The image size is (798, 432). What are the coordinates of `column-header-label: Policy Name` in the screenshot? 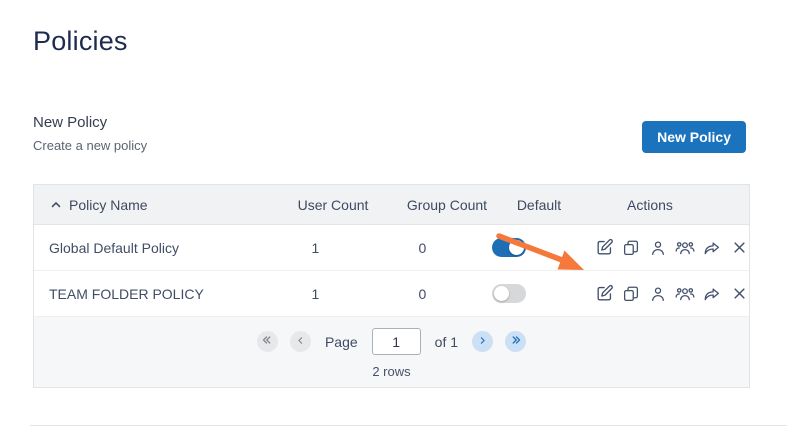 It's located at (108, 204).